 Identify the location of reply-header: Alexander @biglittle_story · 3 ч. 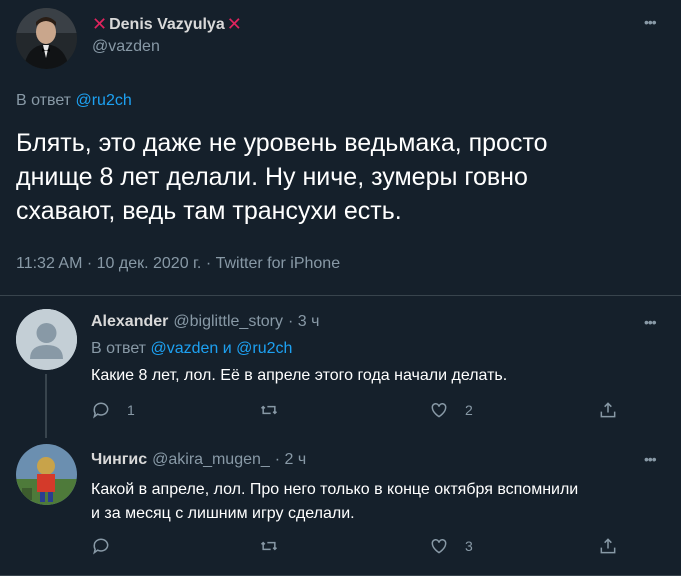
(205, 322).